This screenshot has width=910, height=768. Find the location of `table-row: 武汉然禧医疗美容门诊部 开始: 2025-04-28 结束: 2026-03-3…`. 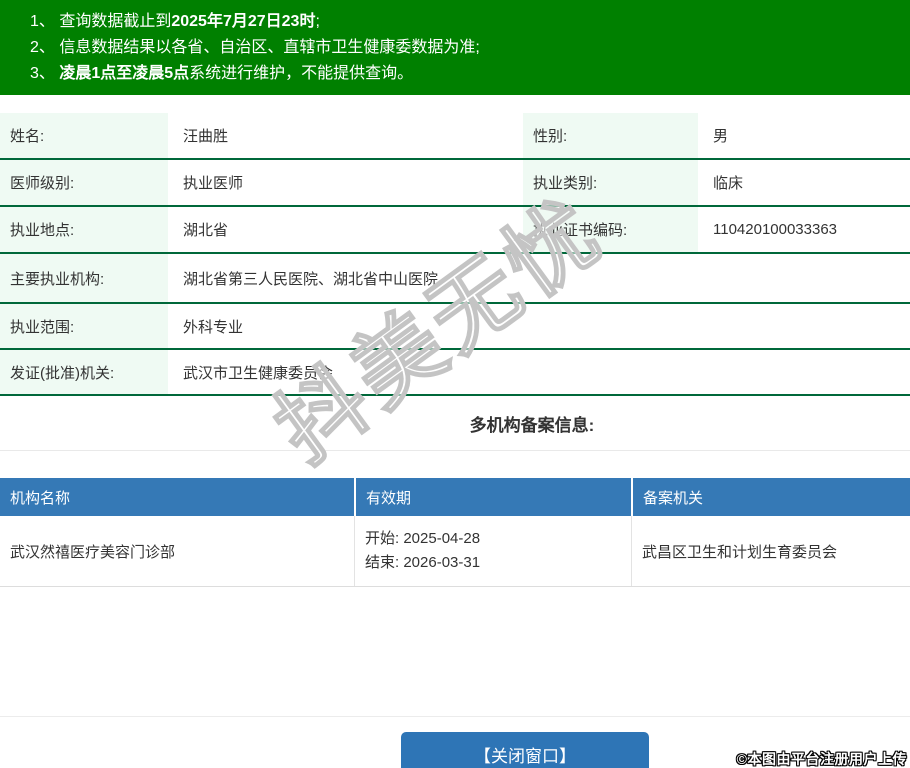

table-row: 武汉然禧医疗美容门诊部 开始: 2025-04-28 结束: 2026-03-3… is located at coordinates (455, 551).